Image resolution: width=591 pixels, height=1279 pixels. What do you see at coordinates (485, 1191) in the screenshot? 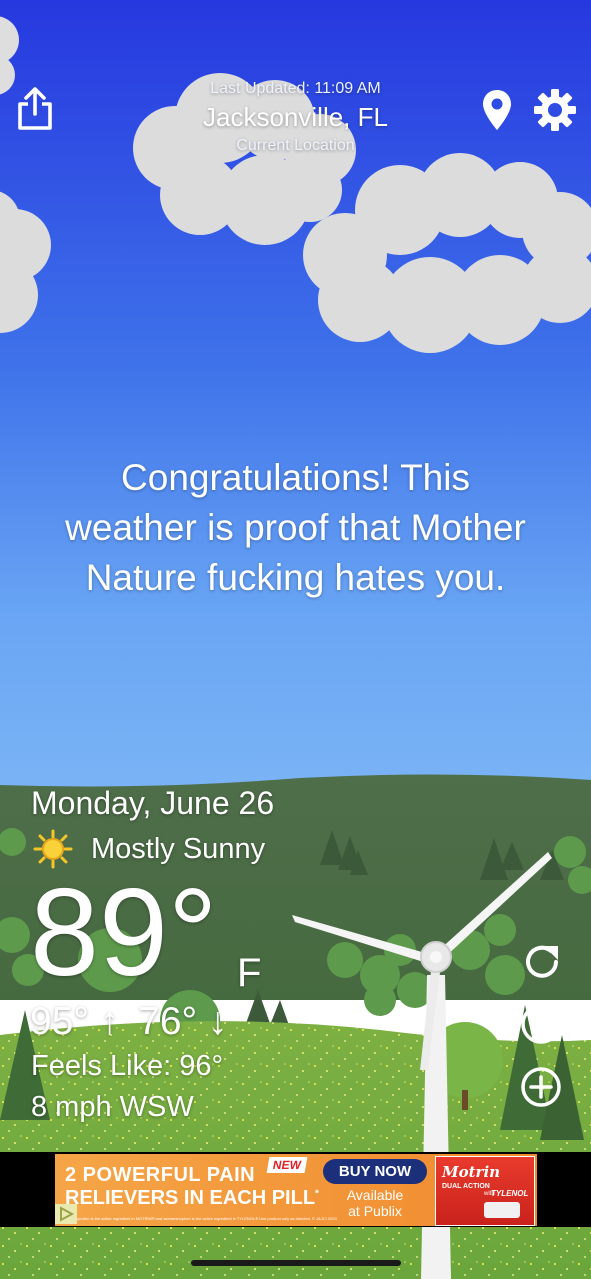
I see `ad-product-box: Motrin DUAL ACTION with TYLENOL` at bounding box center [485, 1191].